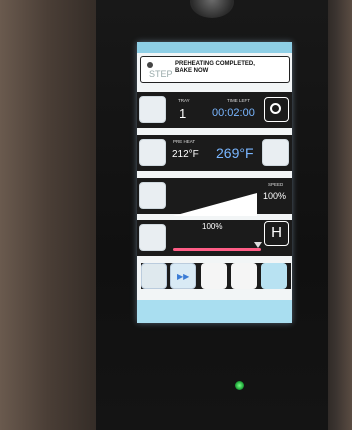 Image resolution: width=352 pixels, height=430 pixels. What do you see at coordinates (276, 233) in the screenshot?
I see `humidity-button: H` at bounding box center [276, 233].